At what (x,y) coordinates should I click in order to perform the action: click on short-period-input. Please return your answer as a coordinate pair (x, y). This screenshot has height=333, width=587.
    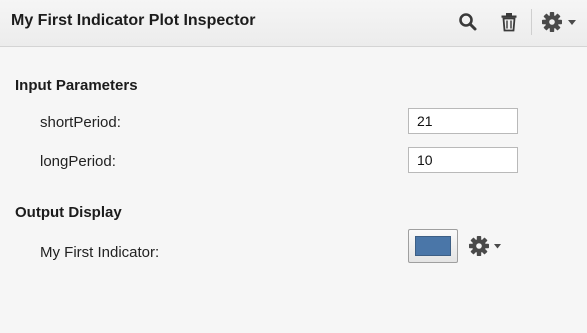
    Looking at the image, I should click on (463, 121).